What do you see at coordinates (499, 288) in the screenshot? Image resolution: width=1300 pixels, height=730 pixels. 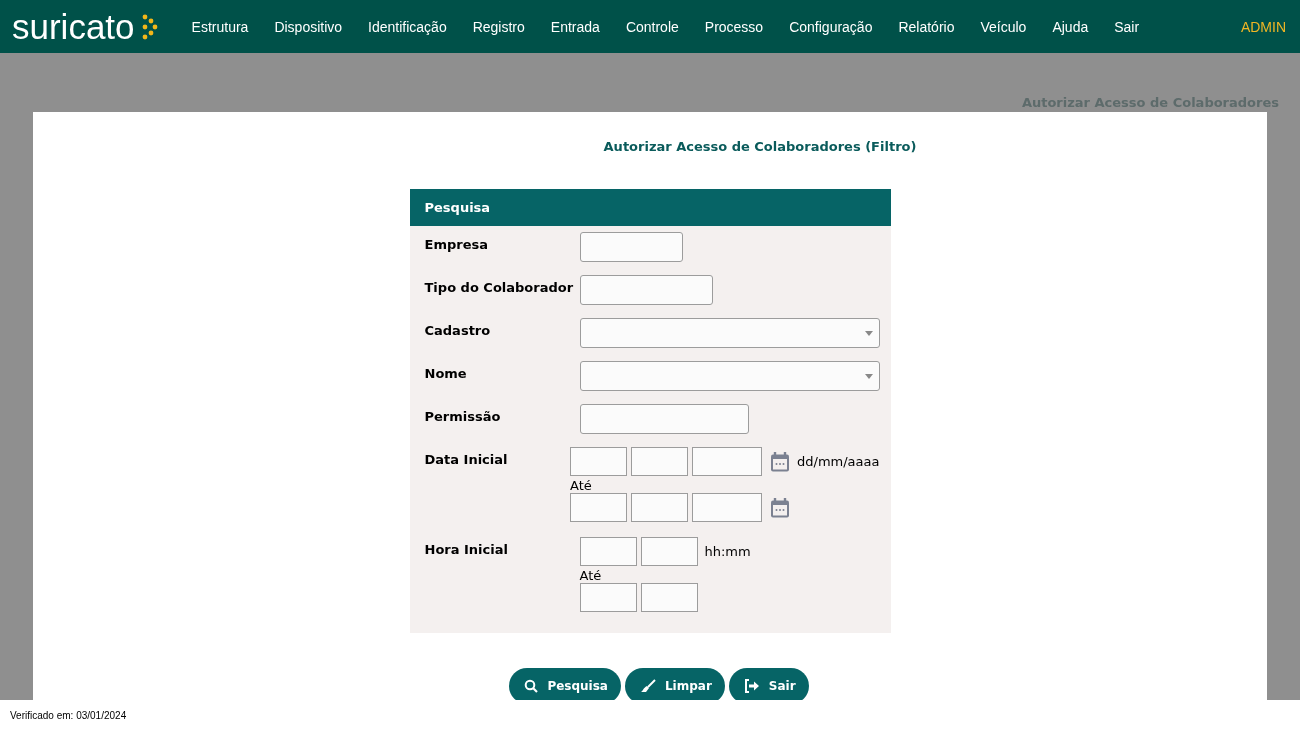 I see `field-label: Tipo do Colaborador` at bounding box center [499, 288].